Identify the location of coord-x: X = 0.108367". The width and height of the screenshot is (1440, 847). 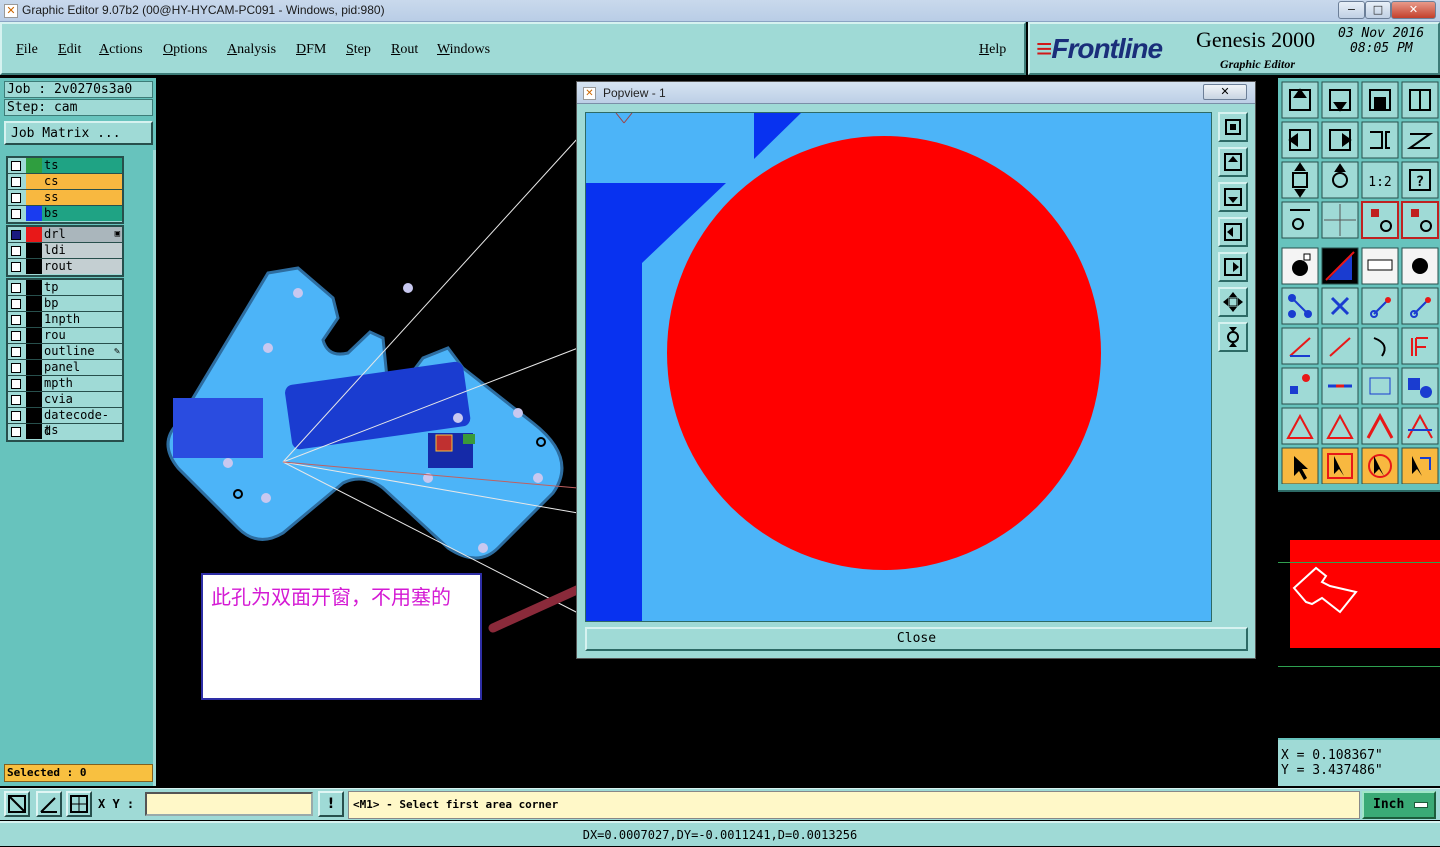
(1332, 755).